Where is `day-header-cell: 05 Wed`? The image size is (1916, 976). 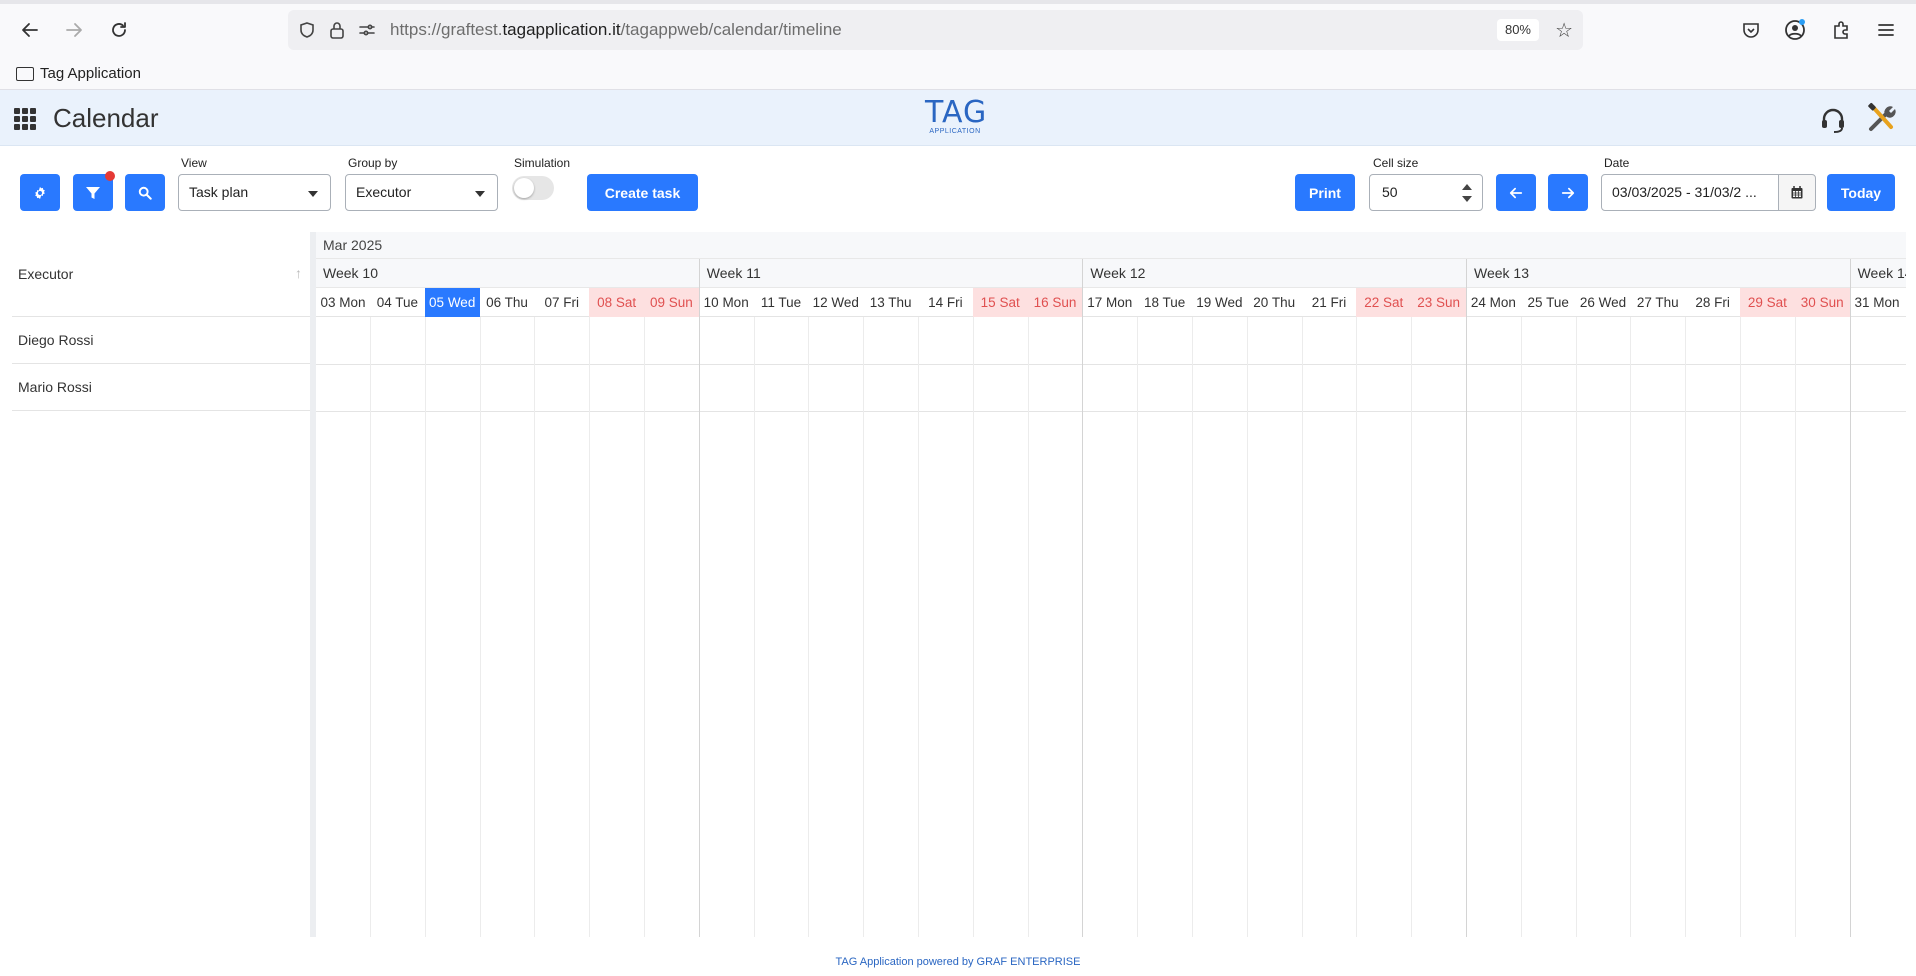 day-header-cell: 05 Wed is located at coordinates (452, 302).